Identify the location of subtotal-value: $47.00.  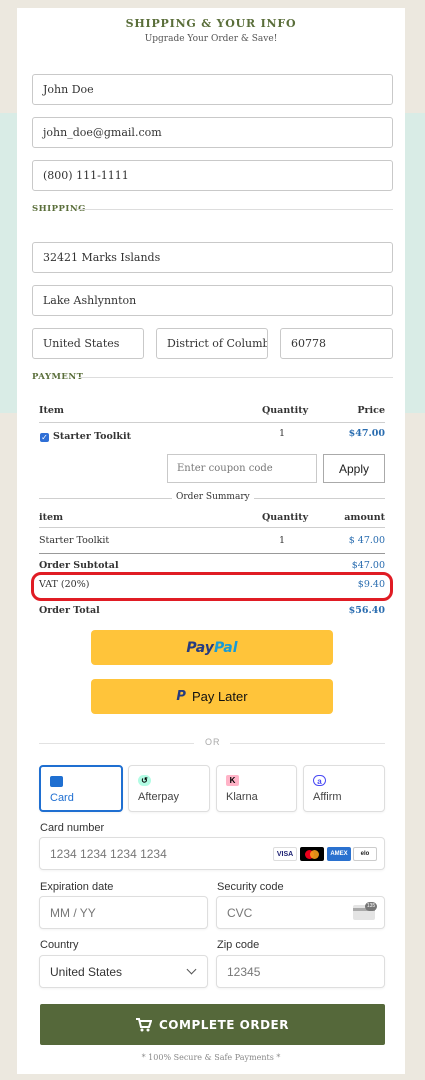
(368, 565).